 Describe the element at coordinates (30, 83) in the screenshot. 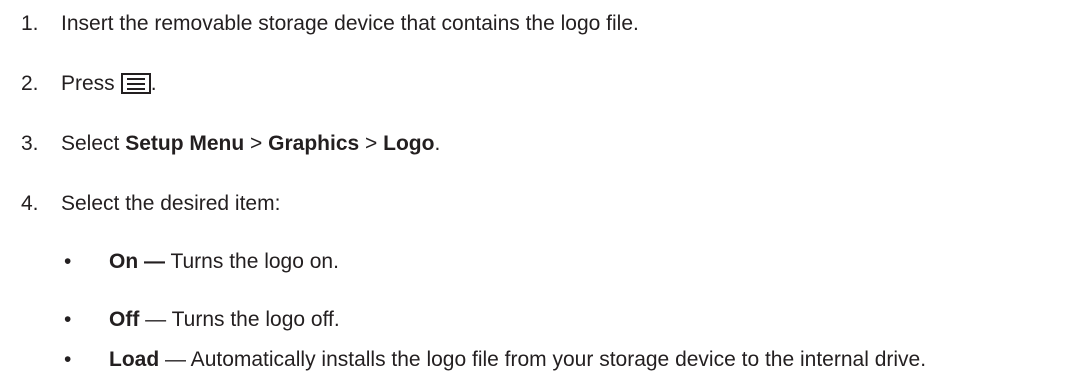

I see `step-number: 2.` at that location.